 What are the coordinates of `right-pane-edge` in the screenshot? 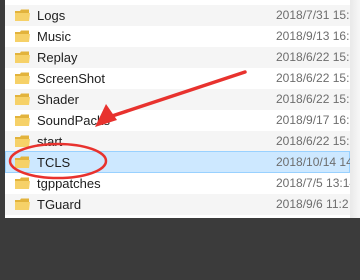 It's located at (355, 109).